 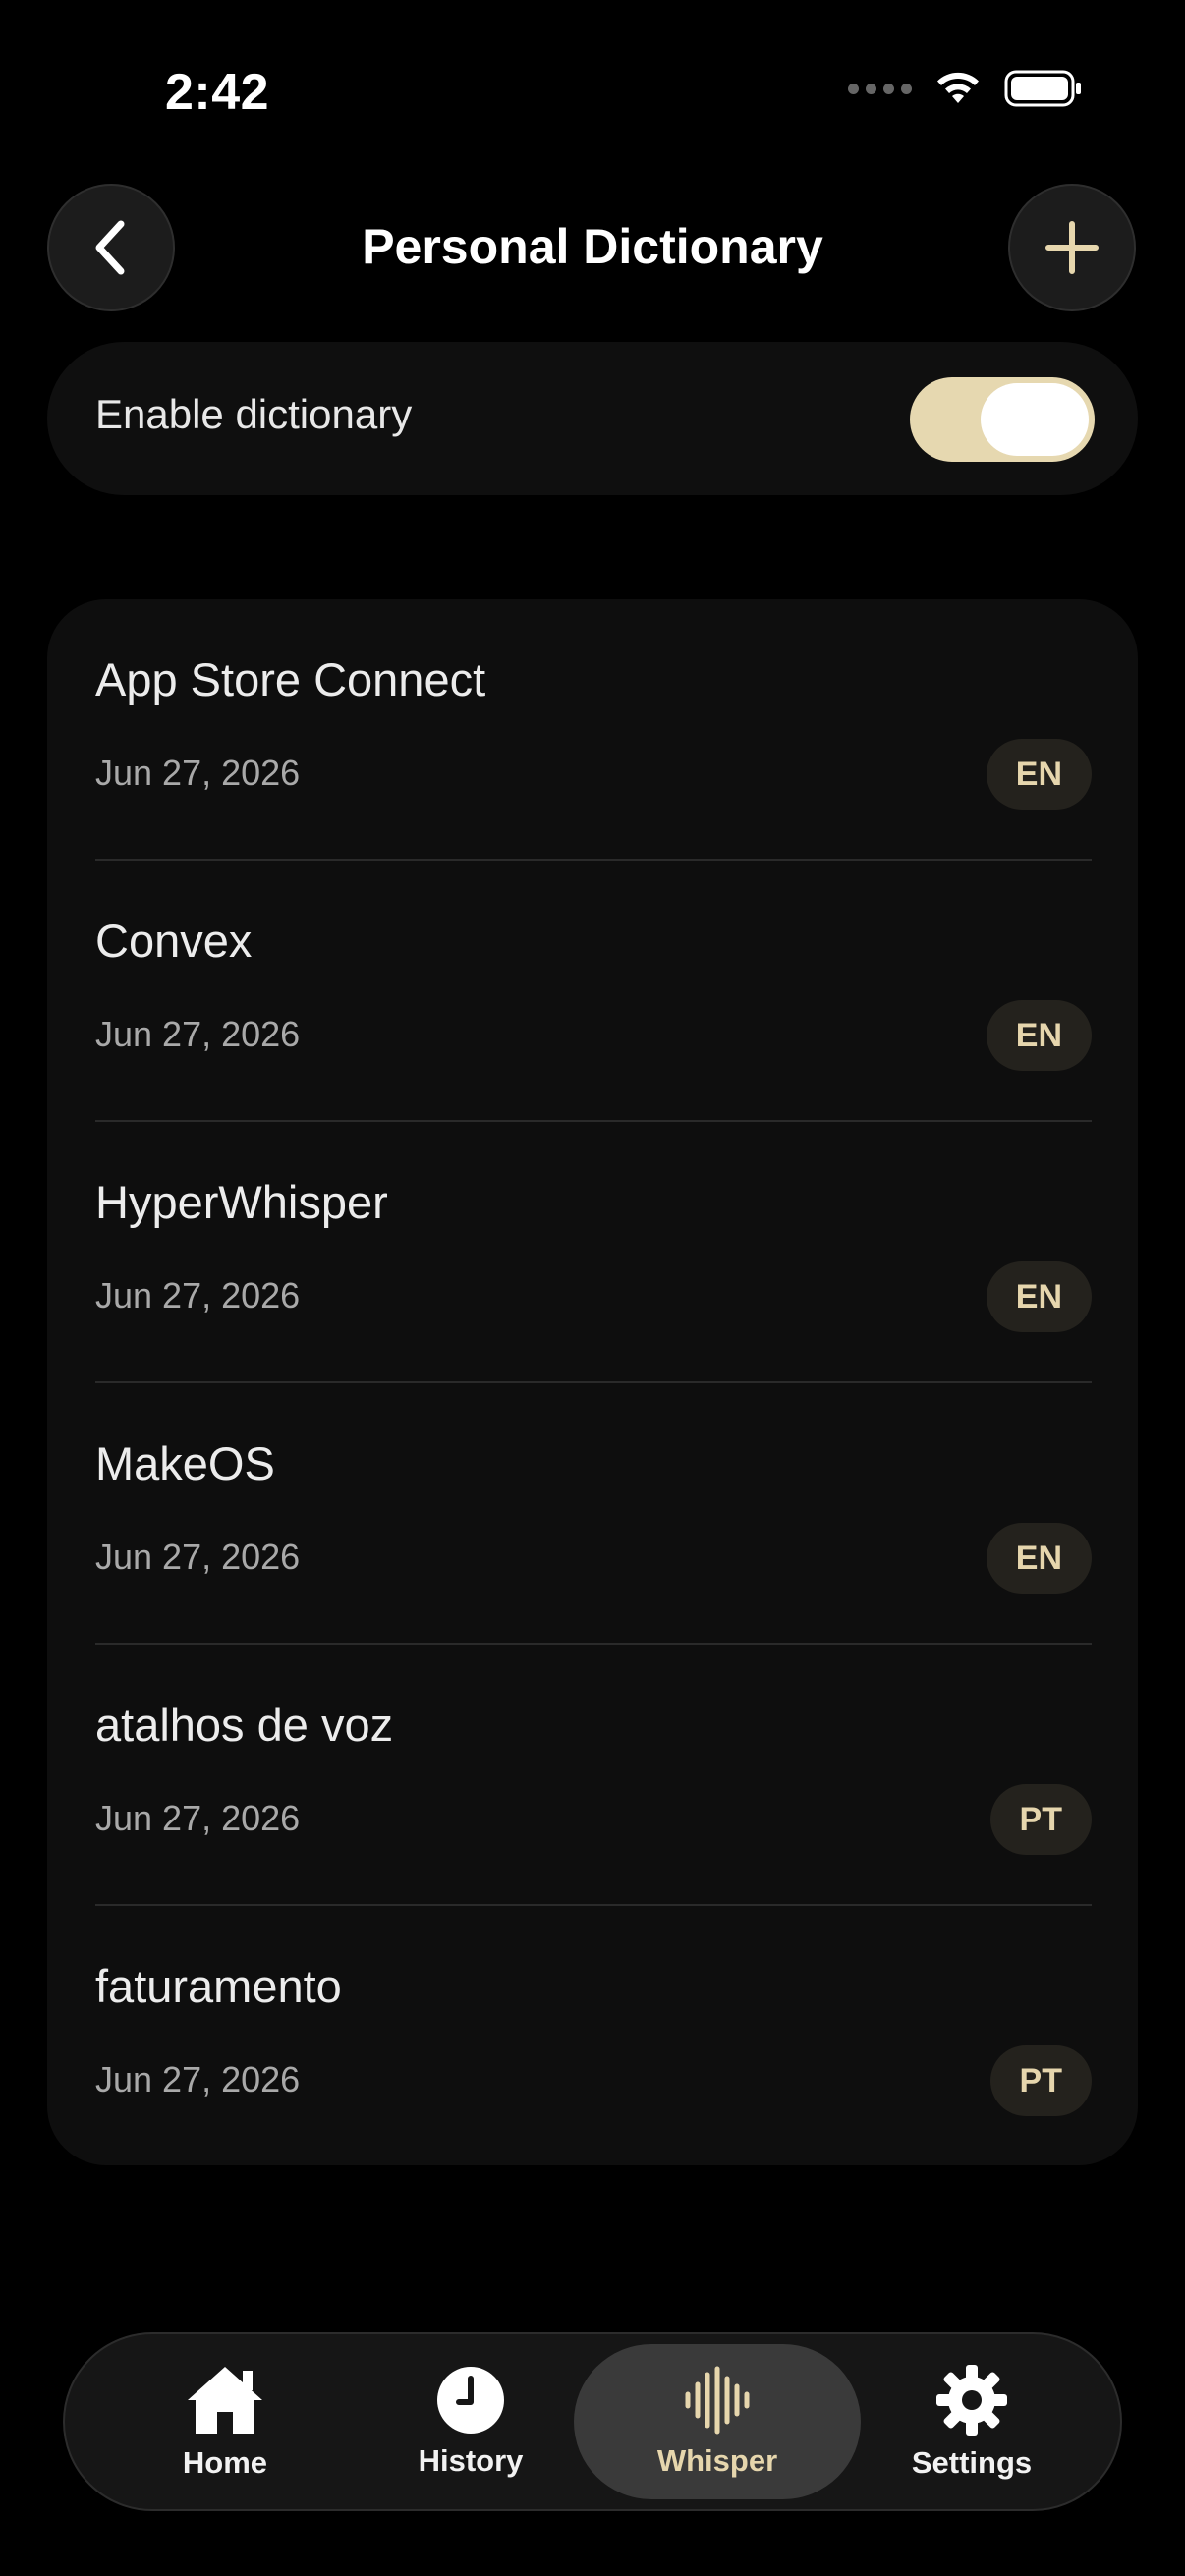 I want to click on list-item: MakeOS Jun 27, 2026 EN, so click(x=592, y=1514).